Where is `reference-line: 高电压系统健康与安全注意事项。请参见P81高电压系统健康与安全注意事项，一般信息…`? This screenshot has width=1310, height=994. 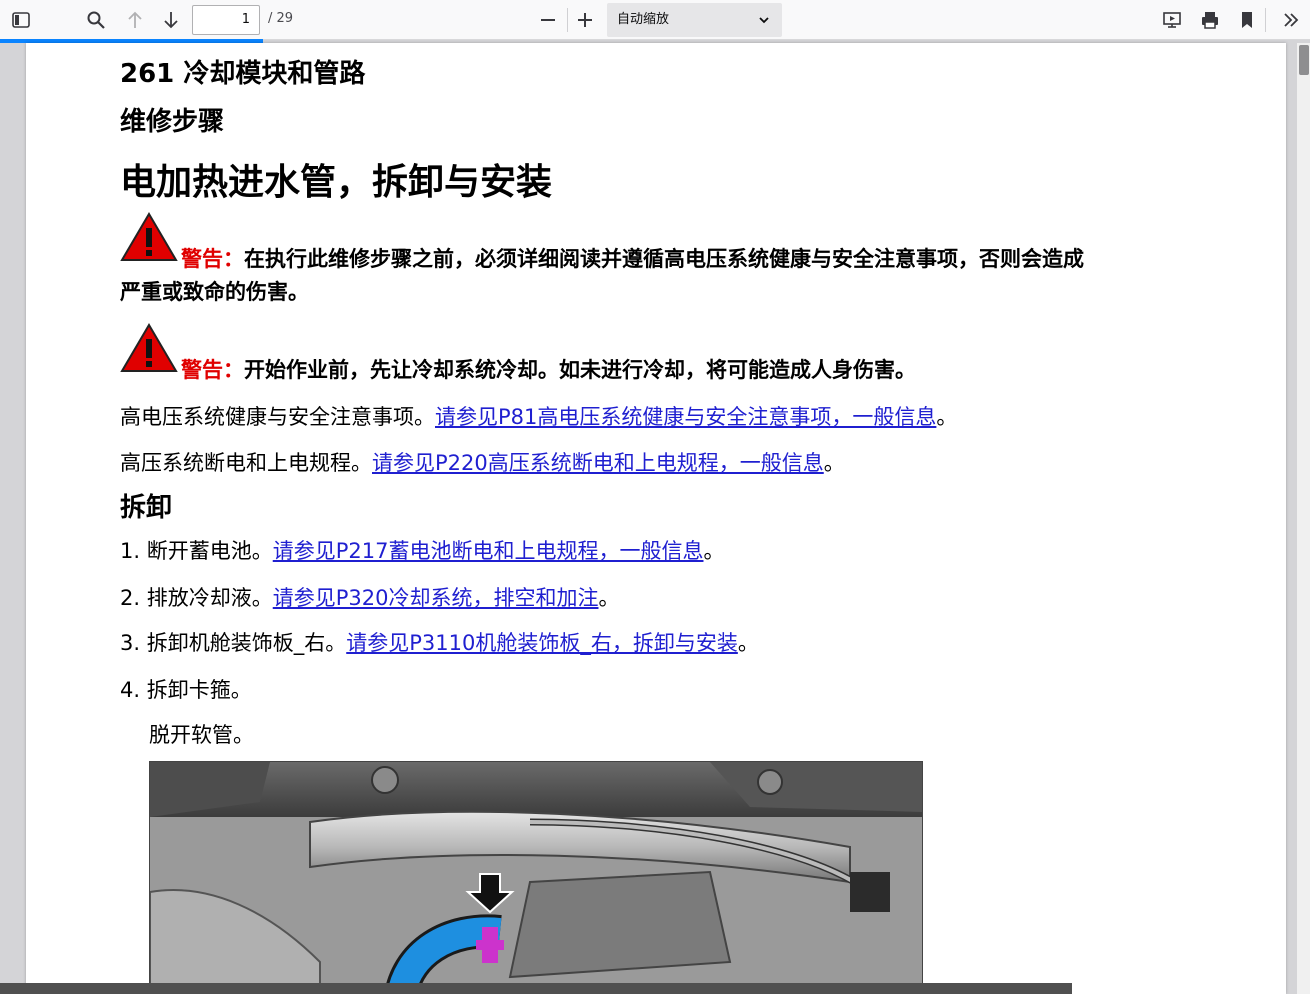 reference-line: 高电压系统健康与安全注意事项。请参见P81高电压系统健康与安全注意事项，一般信息… is located at coordinates (538, 417).